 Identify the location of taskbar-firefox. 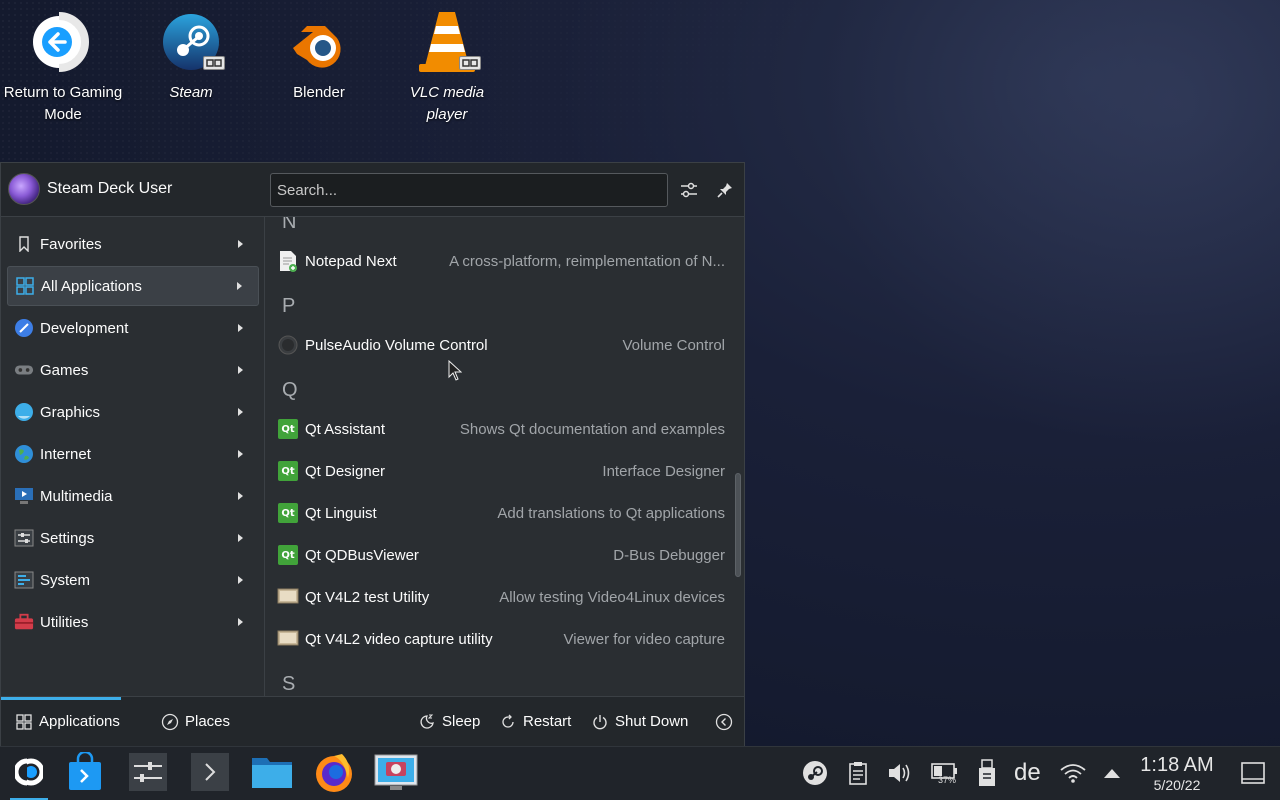
(334, 774).